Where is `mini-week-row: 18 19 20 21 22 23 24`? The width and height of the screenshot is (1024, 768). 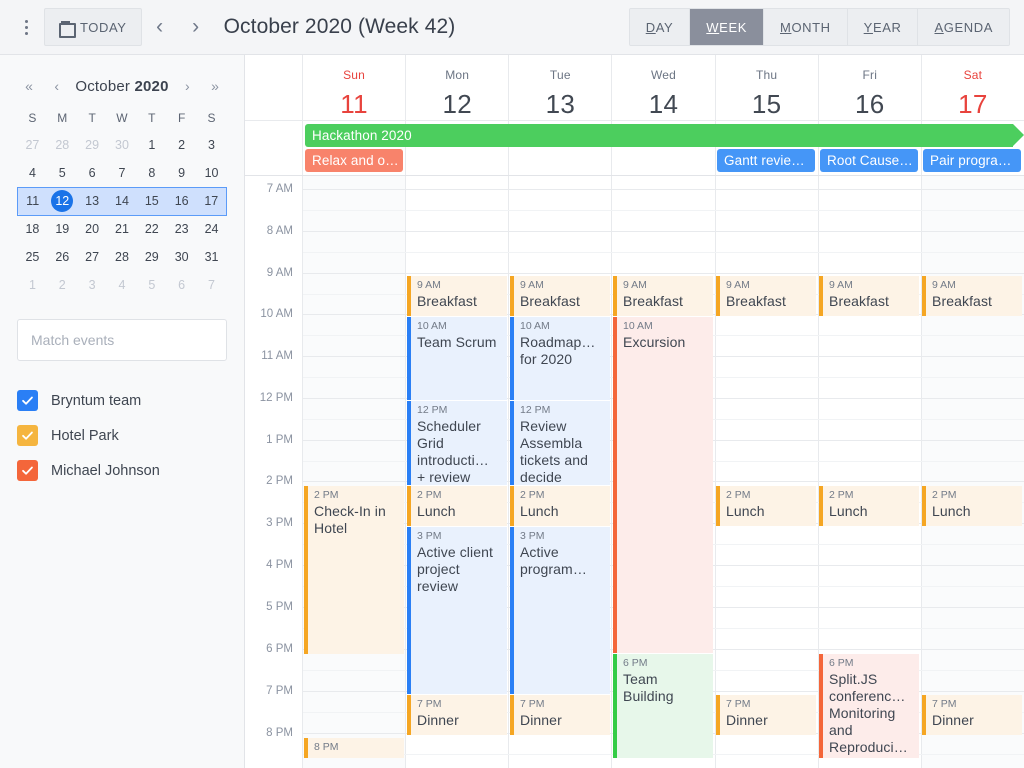
mini-week-row: 18 19 20 21 22 23 24 is located at coordinates (122, 229).